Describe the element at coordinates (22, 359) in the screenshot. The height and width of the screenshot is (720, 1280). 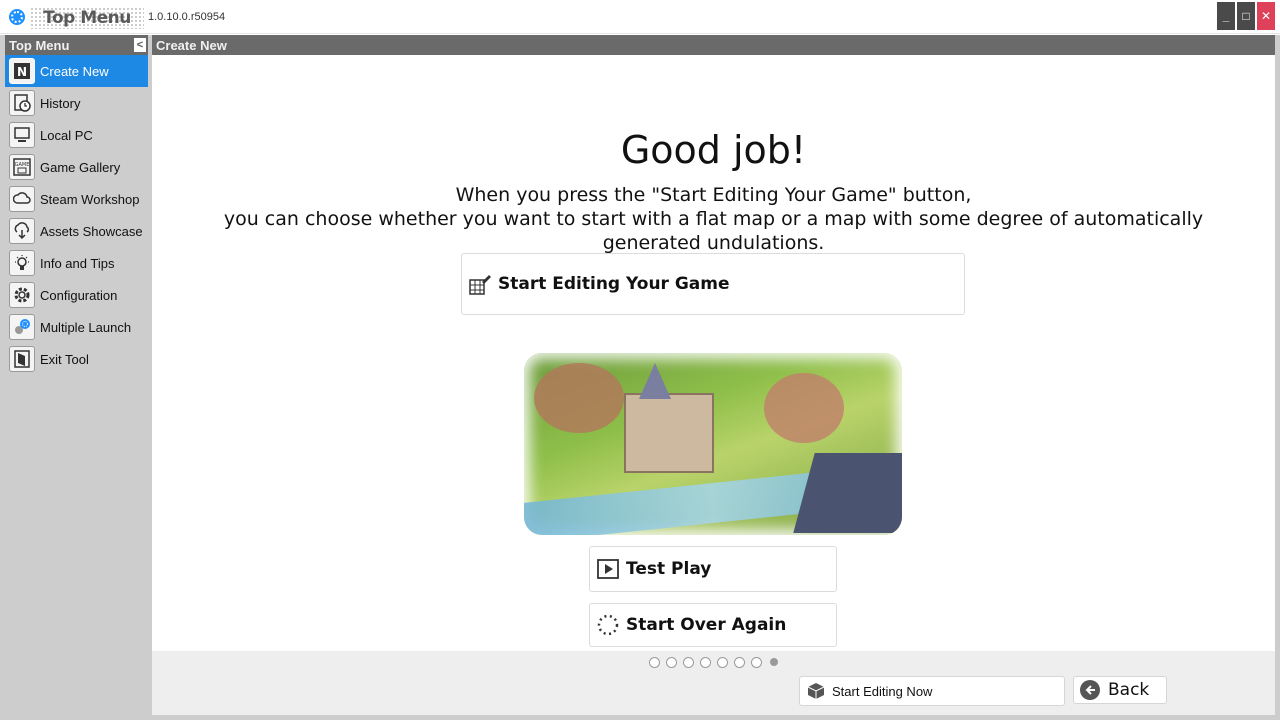
I see `exit-icon` at that location.